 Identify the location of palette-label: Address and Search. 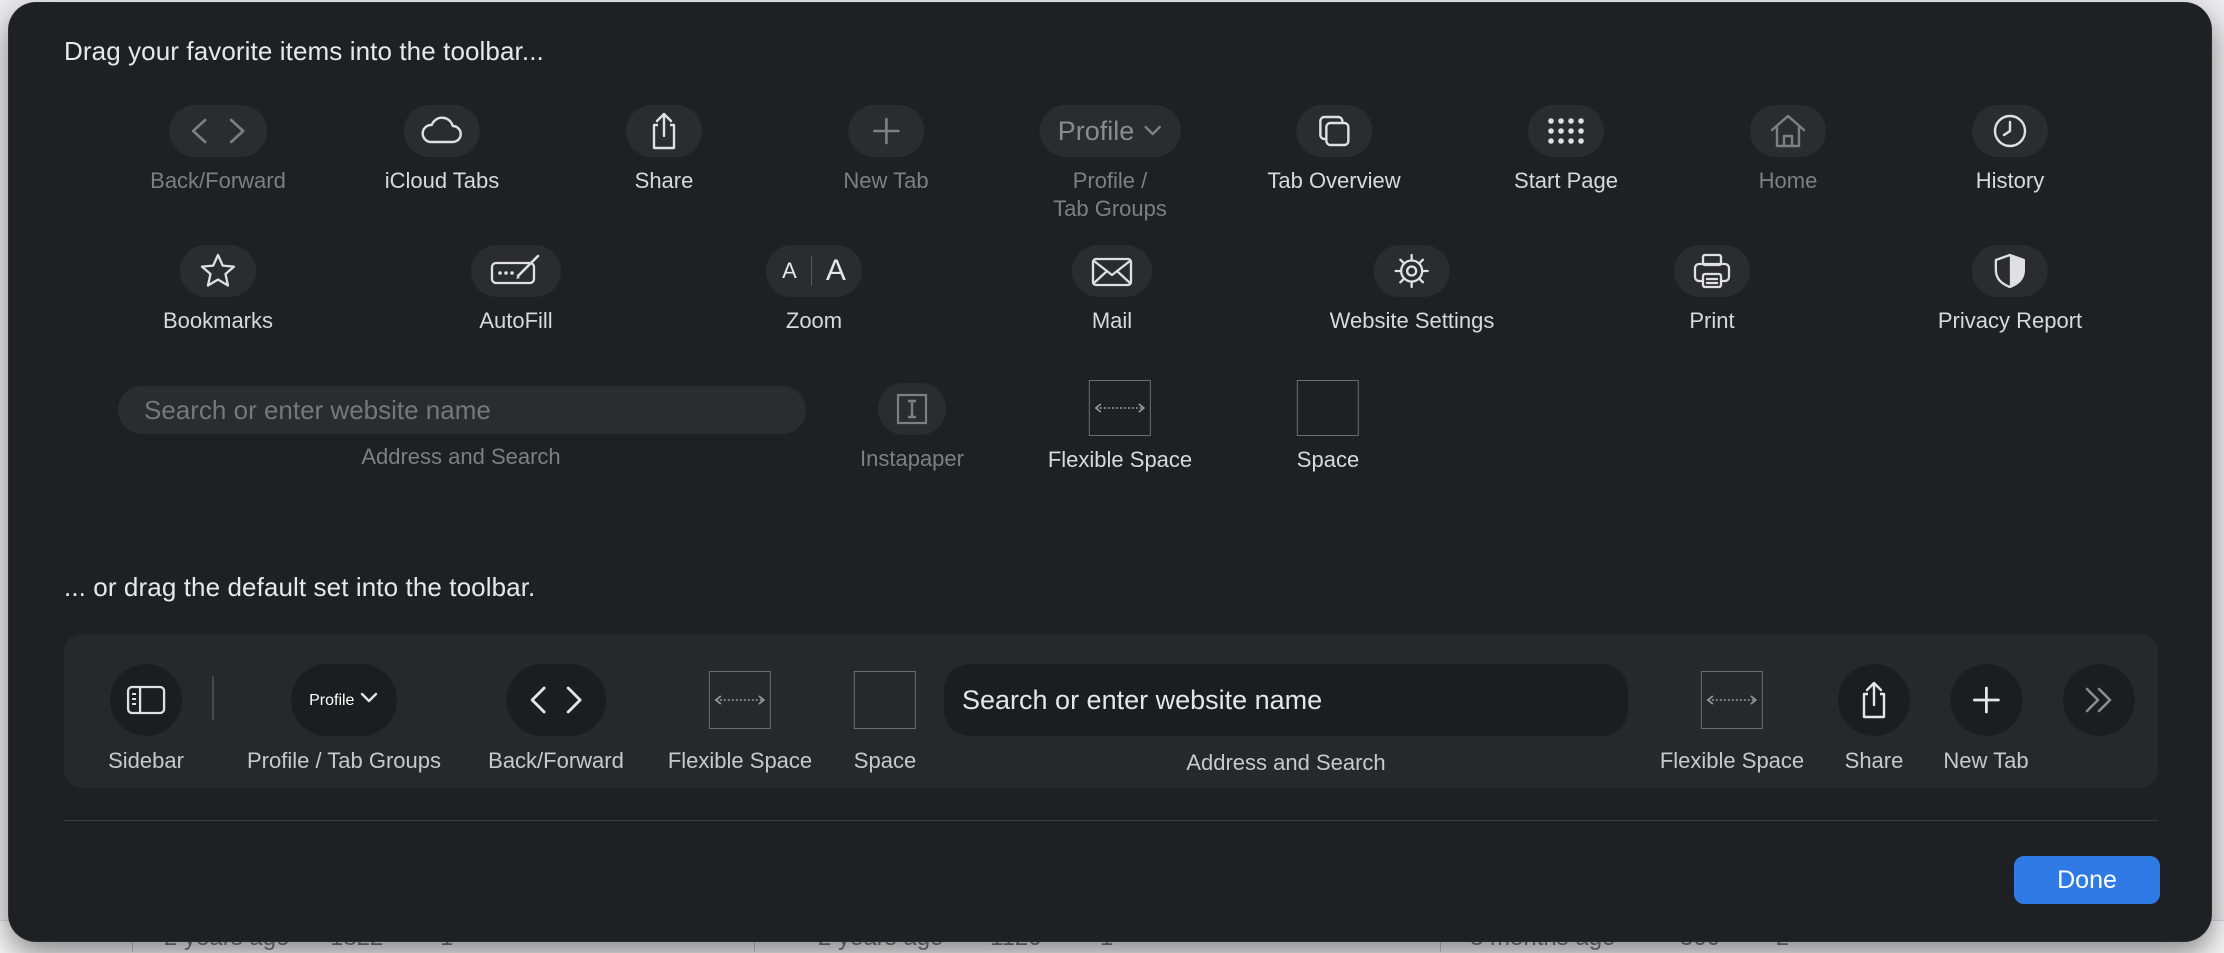
(461, 456).